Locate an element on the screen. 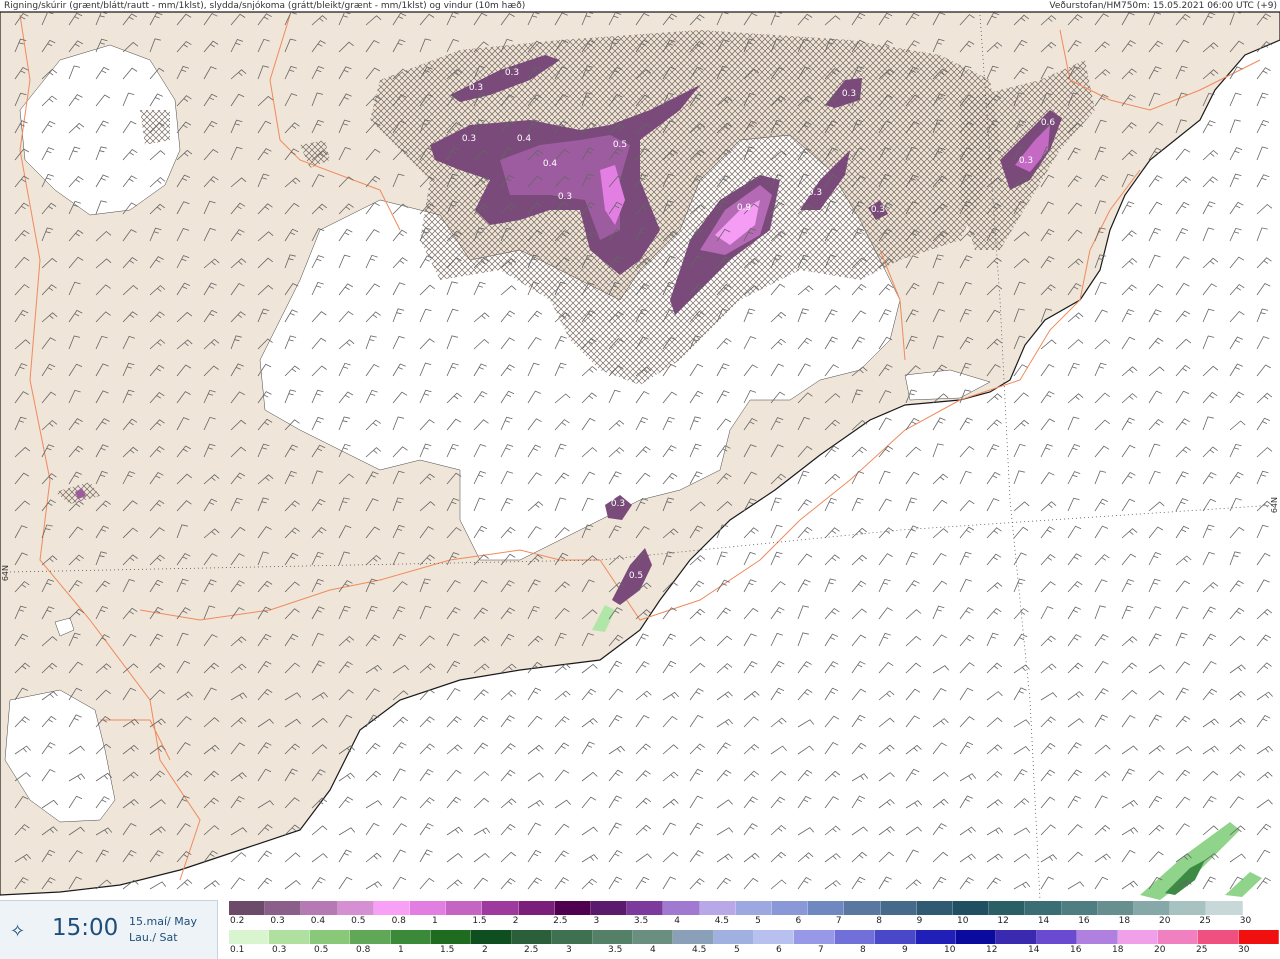 The image size is (1280, 959). rain-legend-label: 3 is located at coordinates (569, 950).